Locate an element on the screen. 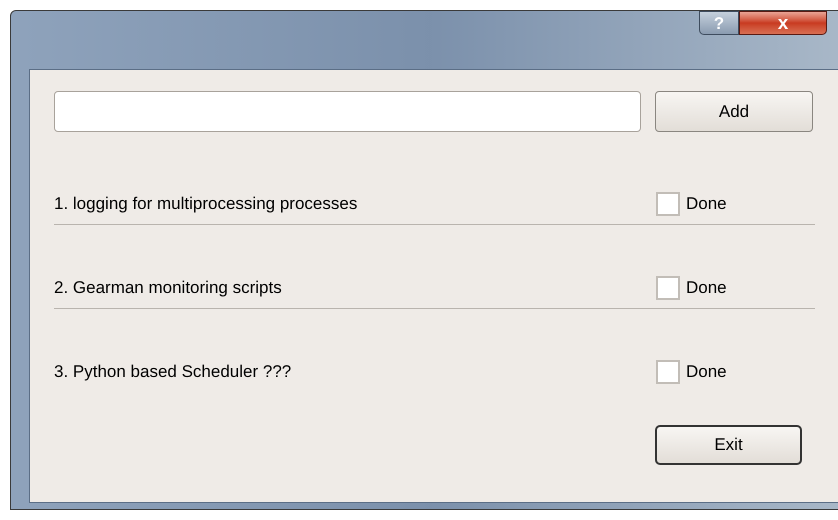 The image size is (838, 520). task-label: 1. logging for multiprocessing processes is located at coordinates (206, 203).